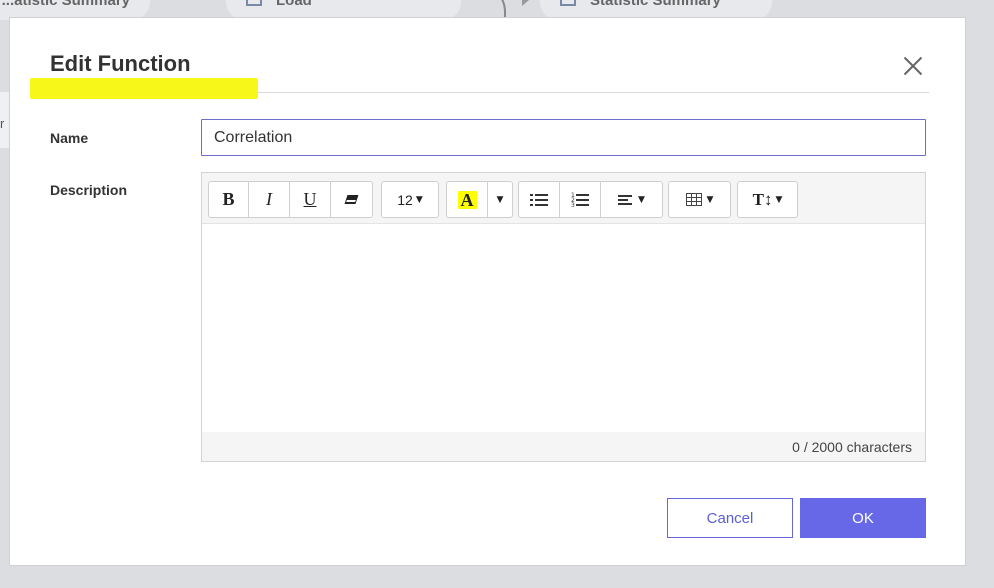 Image resolution: width=994 pixels, height=588 pixels. I want to click on underline-button: U, so click(310, 199).